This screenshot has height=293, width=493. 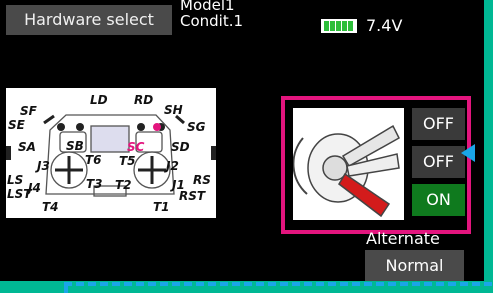 What do you see at coordinates (468, 153) in the screenshot?
I see `pointer-arrow-icon` at bounding box center [468, 153].